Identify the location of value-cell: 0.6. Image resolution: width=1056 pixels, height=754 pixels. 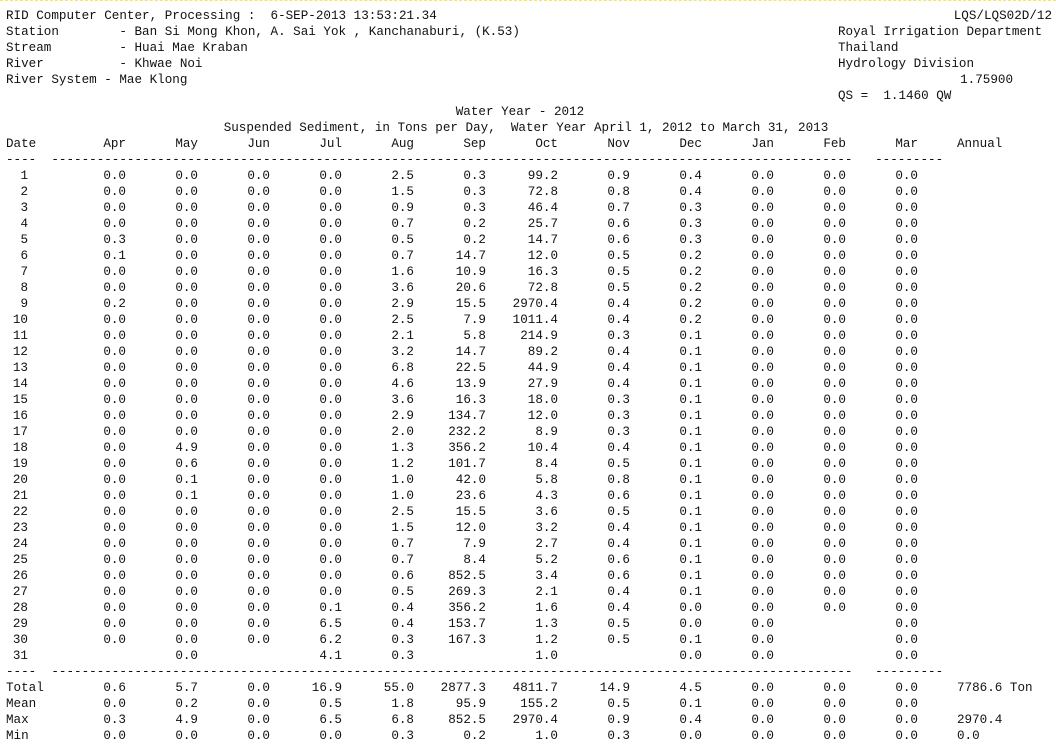
(618, 576).